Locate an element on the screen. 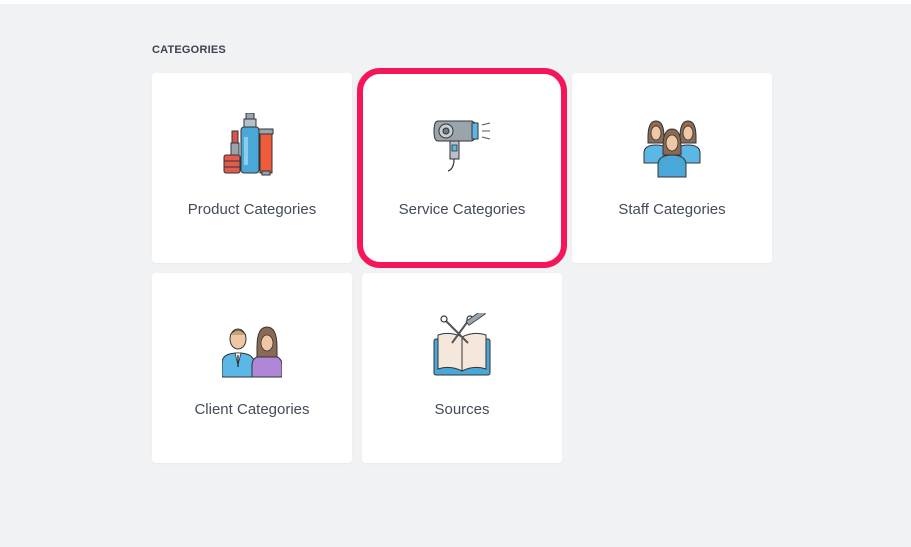 The image size is (911, 547). staff-categories-card: Staff Categories is located at coordinates (672, 168).